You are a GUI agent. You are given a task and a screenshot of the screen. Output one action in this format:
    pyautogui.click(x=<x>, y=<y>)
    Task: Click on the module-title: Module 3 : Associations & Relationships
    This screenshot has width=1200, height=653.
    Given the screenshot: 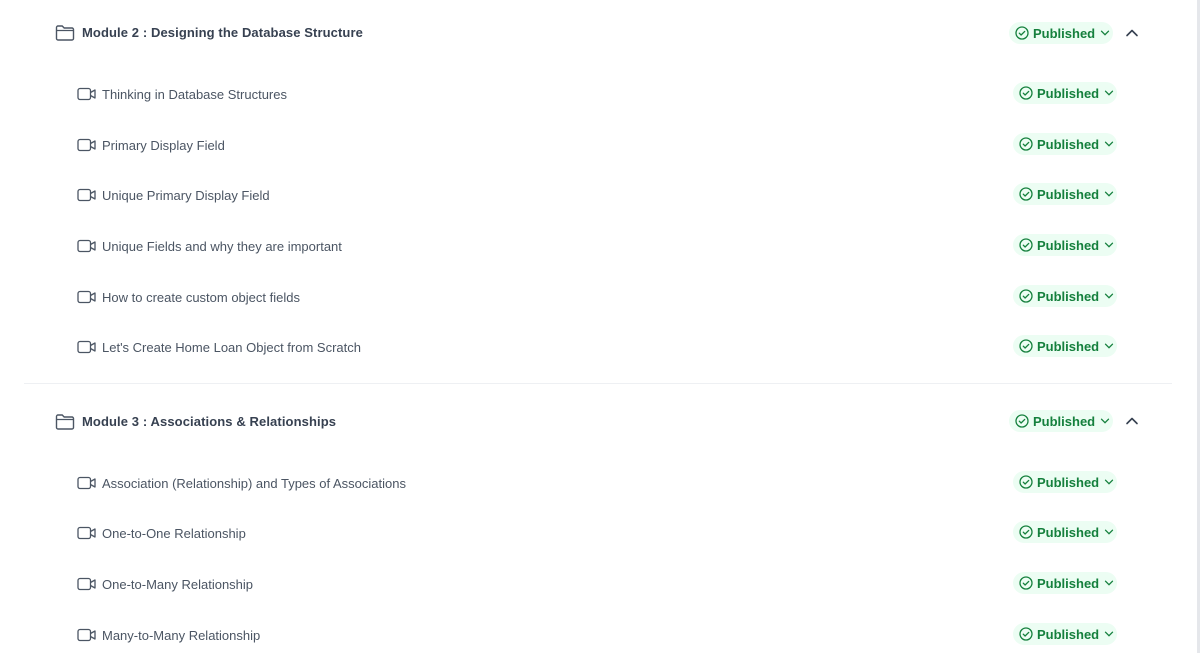 What is the action you would take?
    pyautogui.click(x=209, y=421)
    